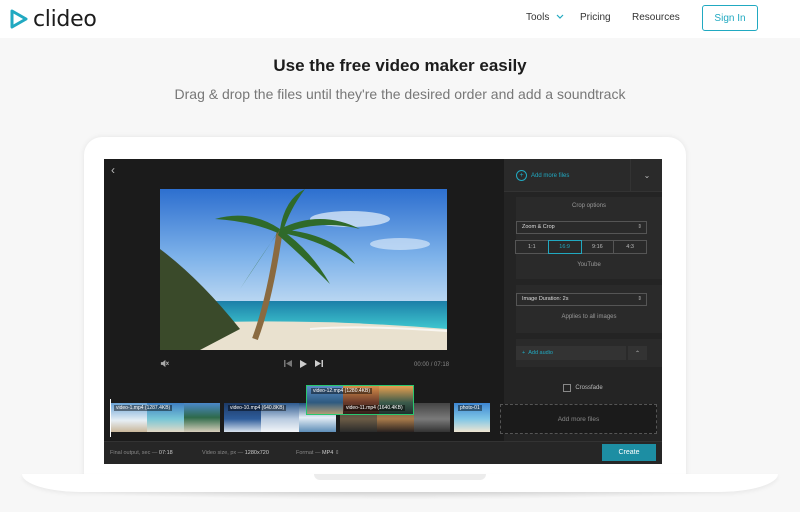  I want to click on ratio-hint: YouTube, so click(589, 265).